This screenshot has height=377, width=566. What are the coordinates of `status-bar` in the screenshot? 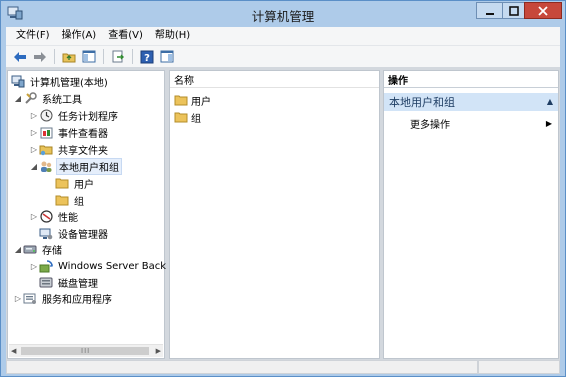 It's located at (283, 367).